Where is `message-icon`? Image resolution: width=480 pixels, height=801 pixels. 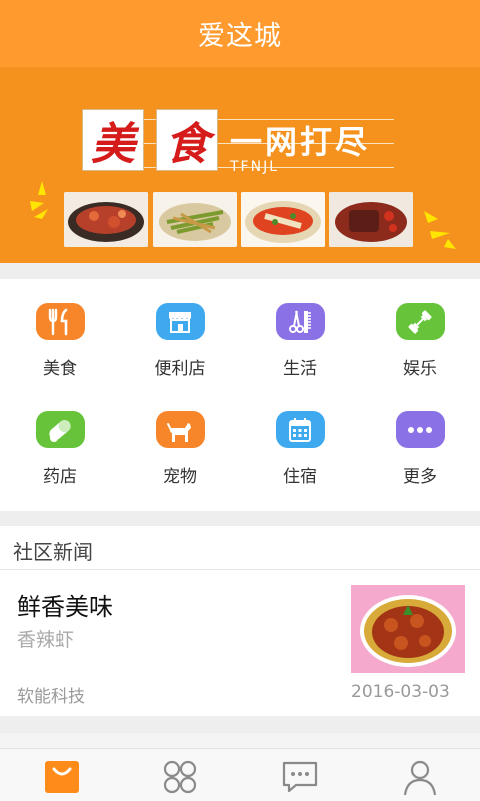 message-icon is located at coordinates (300, 777).